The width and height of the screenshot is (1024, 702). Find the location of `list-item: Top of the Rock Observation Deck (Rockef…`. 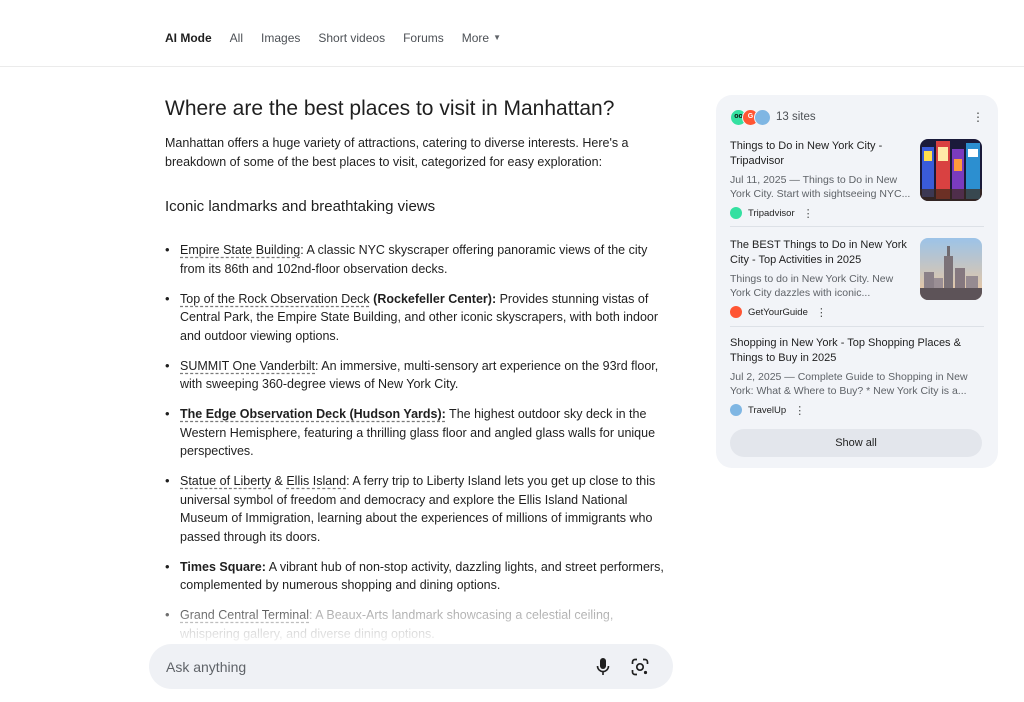

list-item: Top of the Rock Observation Deck (Rockef… is located at coordinates (415, 318).